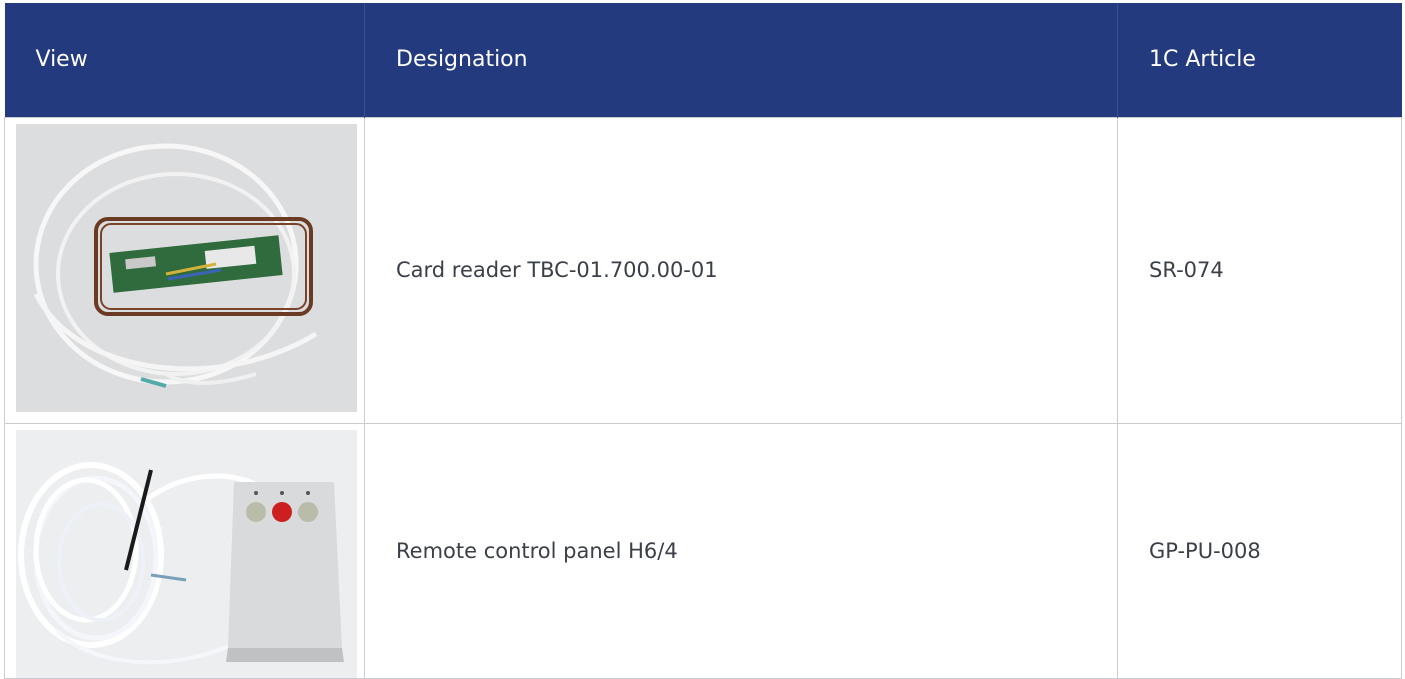 The image size is (1405, 679). I want to click on header-view: View, so click(184, 60).